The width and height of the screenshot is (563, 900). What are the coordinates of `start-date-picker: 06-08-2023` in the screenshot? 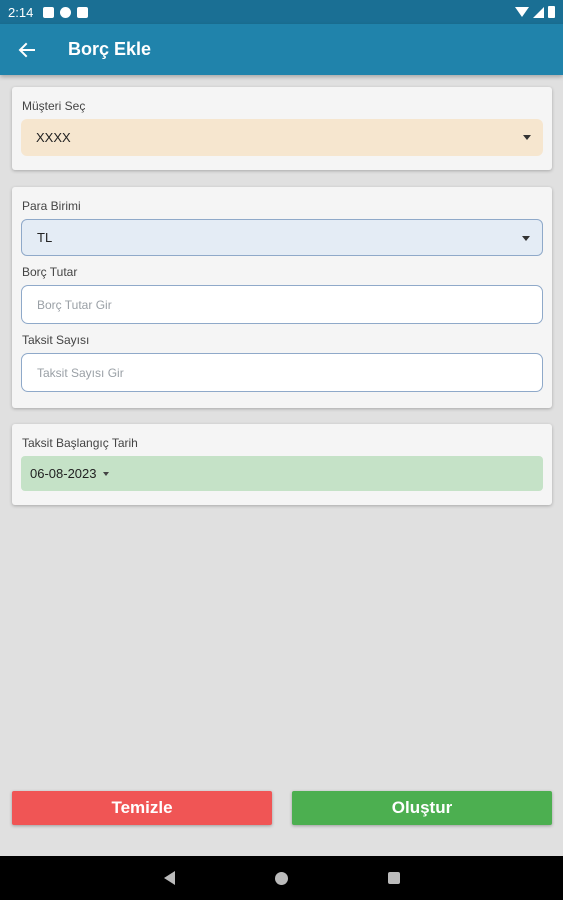 It's located at (282, 473).